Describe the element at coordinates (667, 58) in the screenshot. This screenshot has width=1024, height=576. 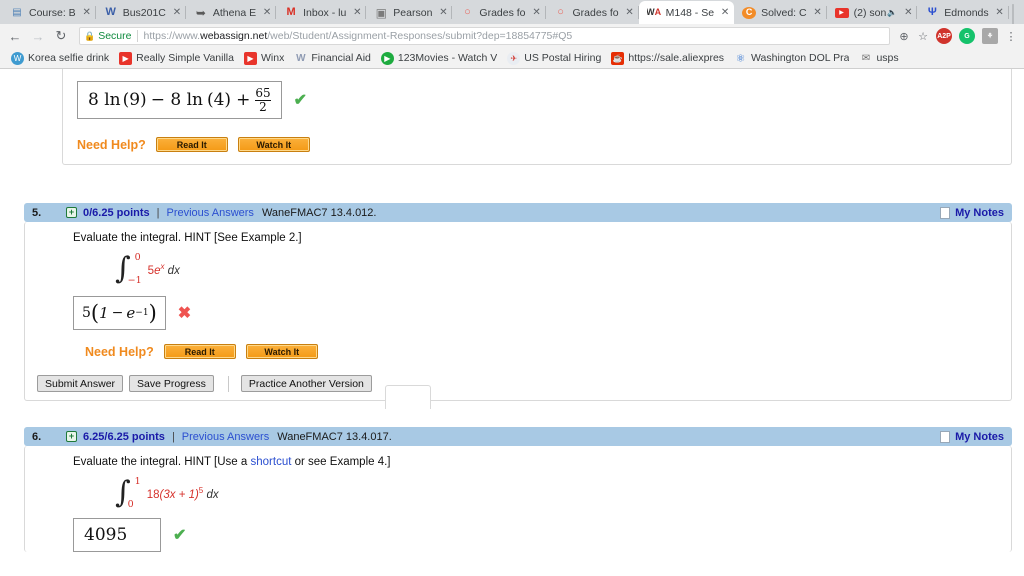
I see `bookmark-item: ☕ https://sale.aliexpres` at that location.